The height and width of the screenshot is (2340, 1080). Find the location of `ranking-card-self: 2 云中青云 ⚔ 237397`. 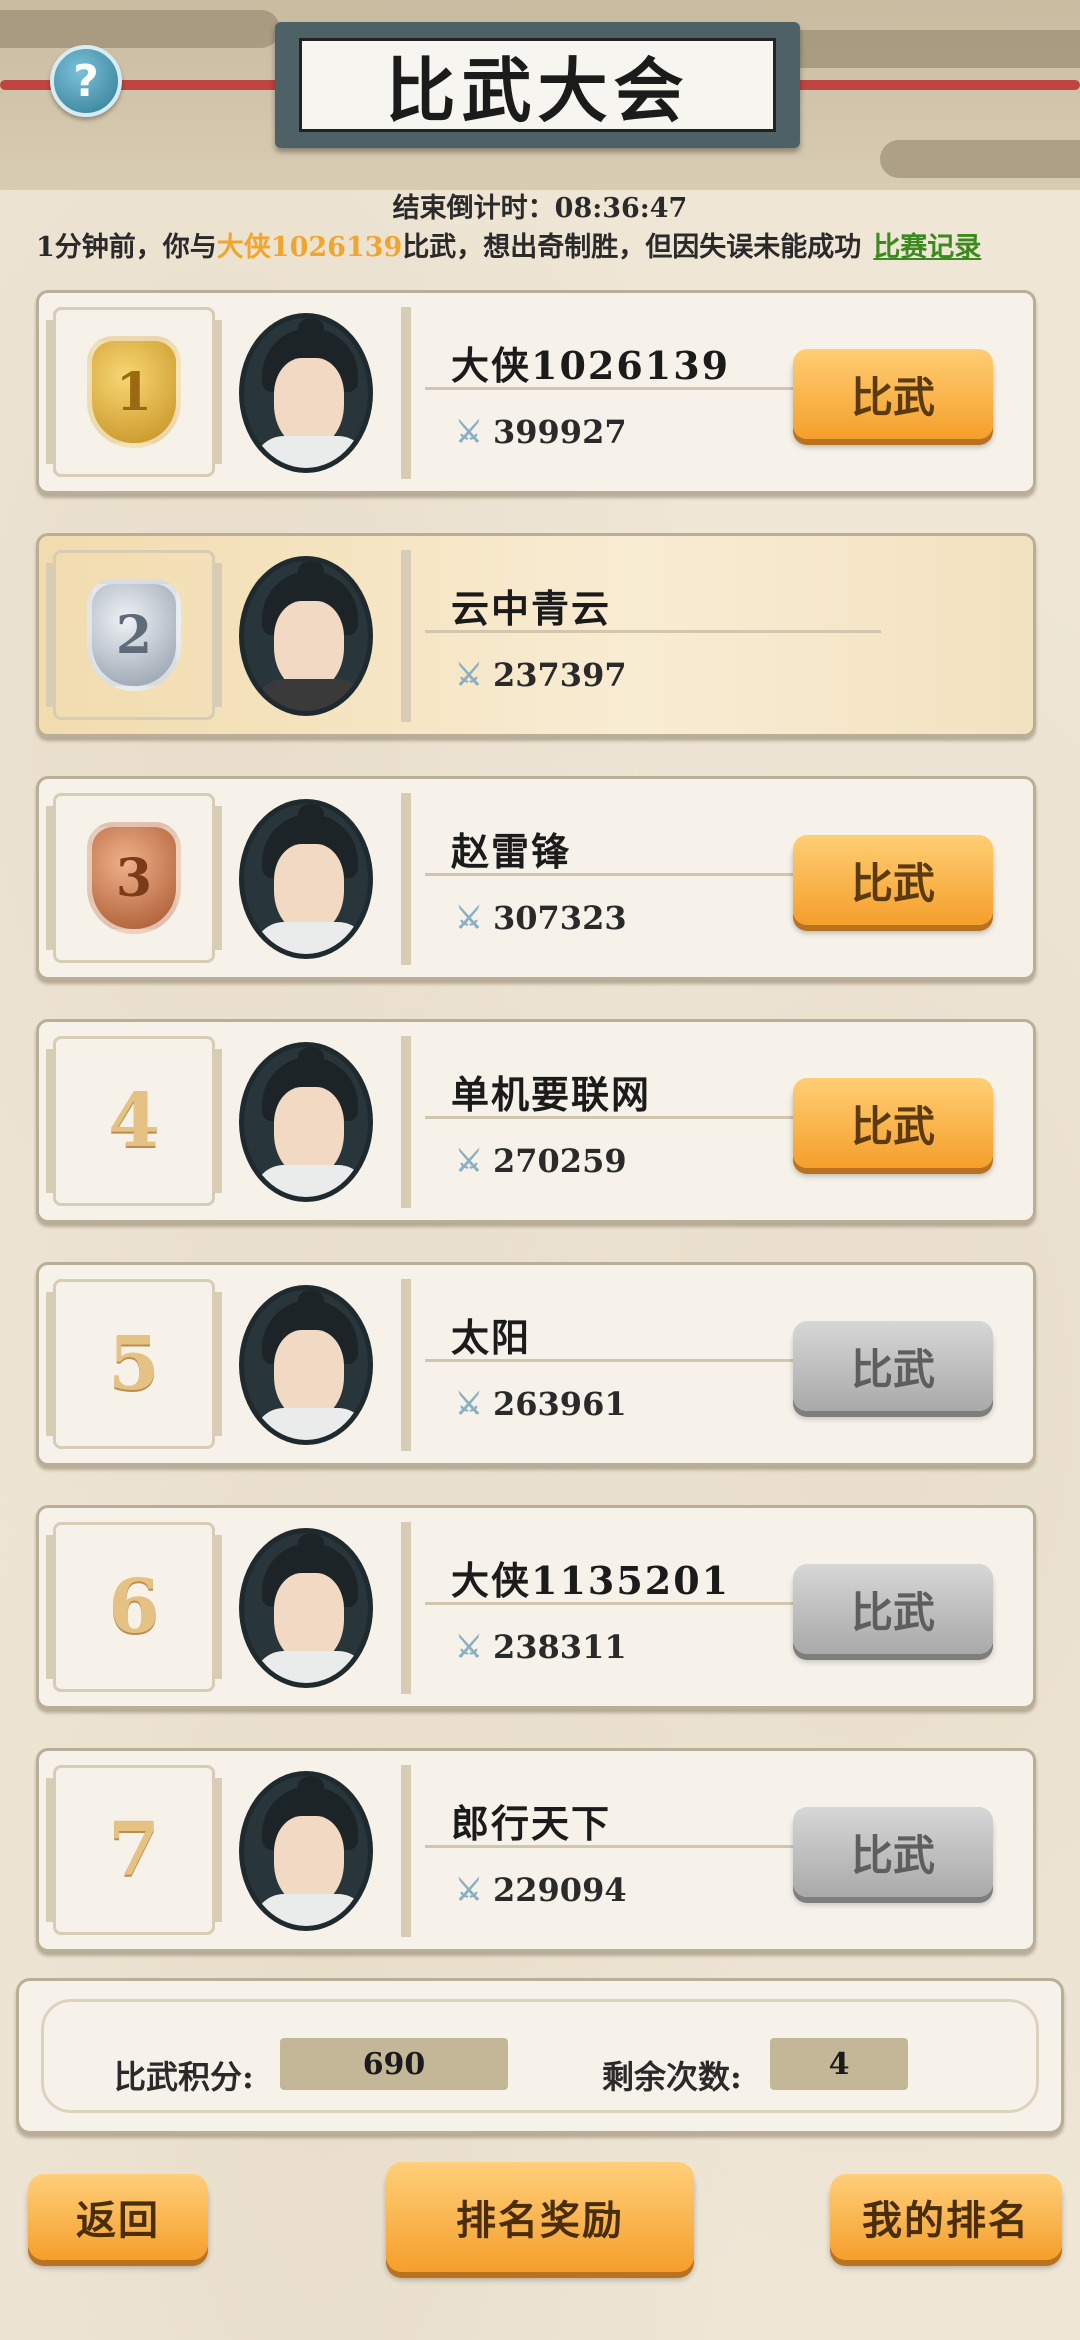

ranking-card-self: 2 云中青云 ⚔ 237397 is located at coordinates (536, 635).